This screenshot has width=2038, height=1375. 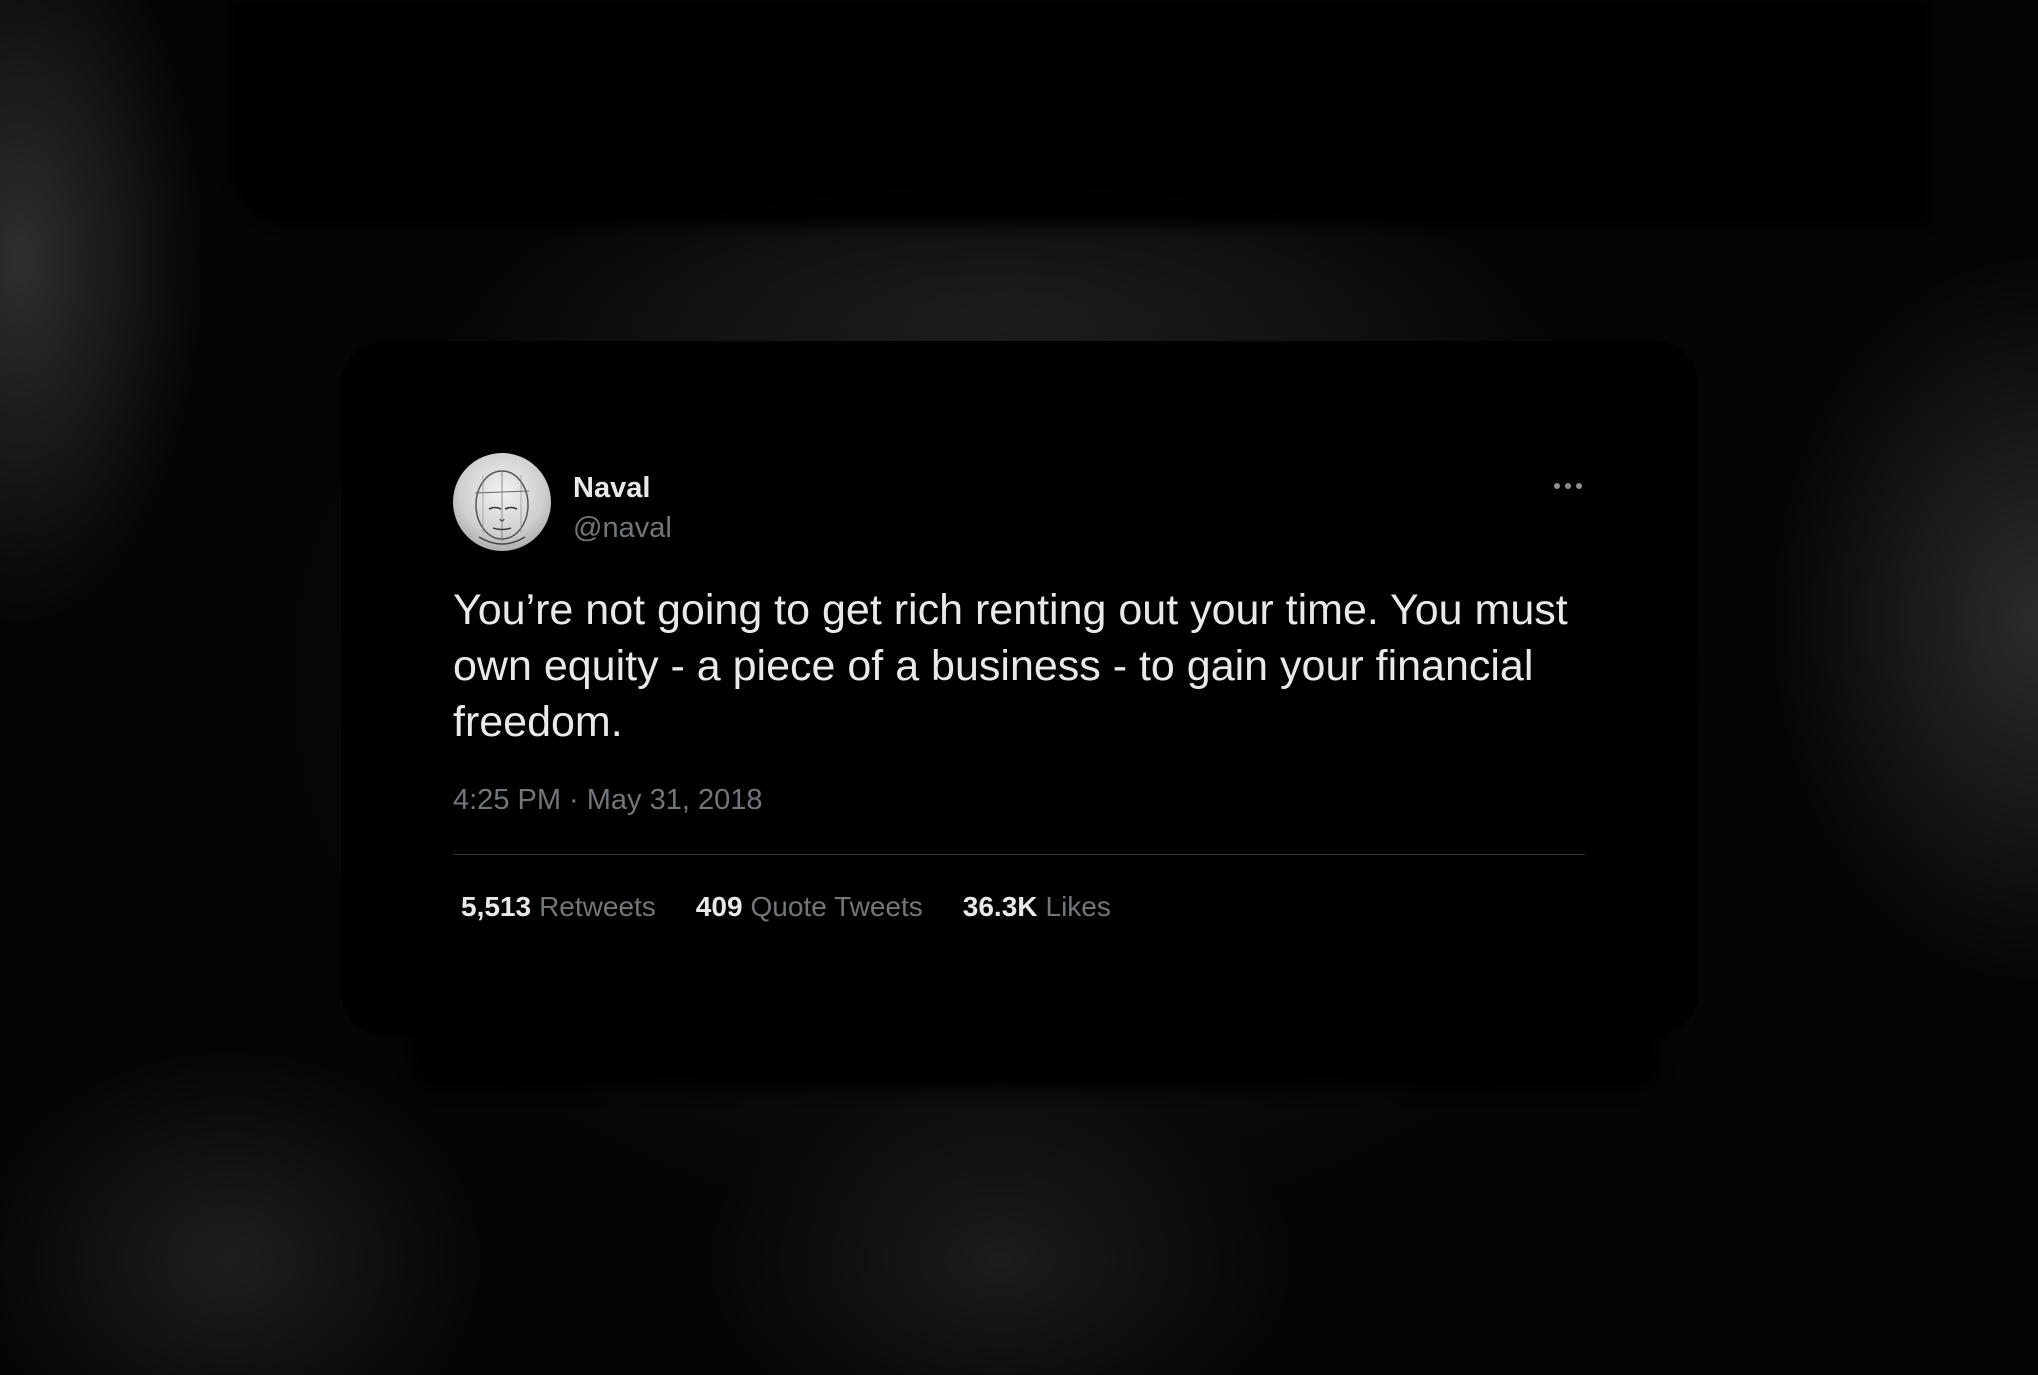 I want to click on divider, so click(x=1019, y=854).